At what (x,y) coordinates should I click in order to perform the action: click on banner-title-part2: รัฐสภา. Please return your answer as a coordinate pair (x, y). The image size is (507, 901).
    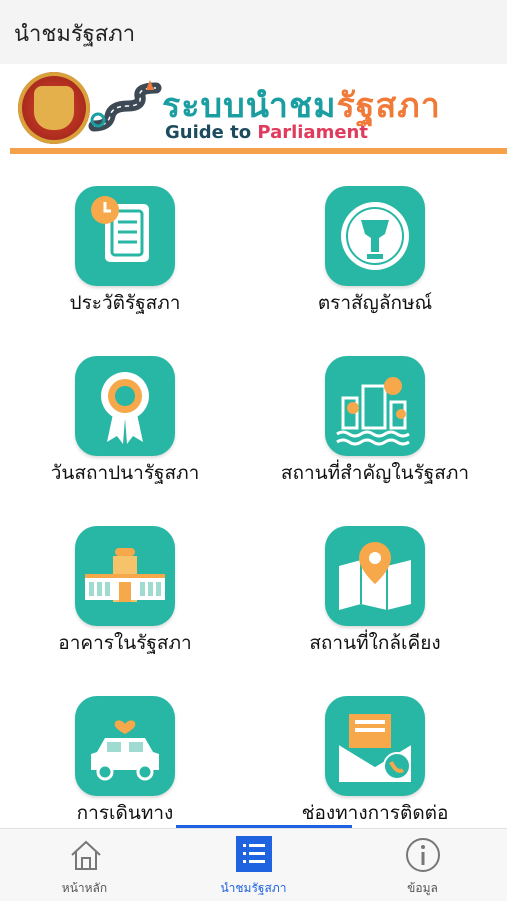
    Looking at the image, I should click on (388, 106).